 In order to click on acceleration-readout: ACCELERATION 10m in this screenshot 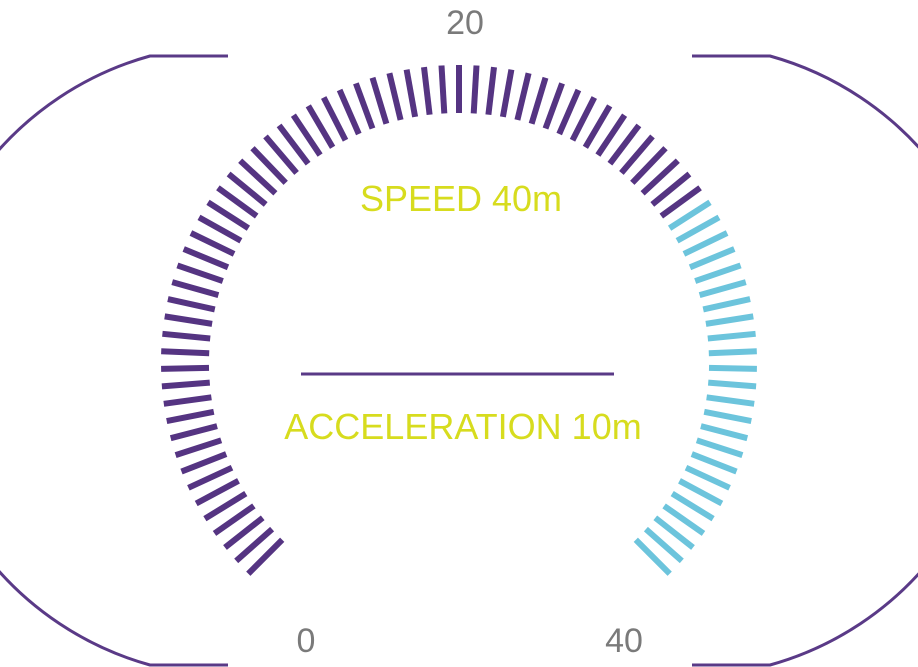, I will do `click(462, 426)`.